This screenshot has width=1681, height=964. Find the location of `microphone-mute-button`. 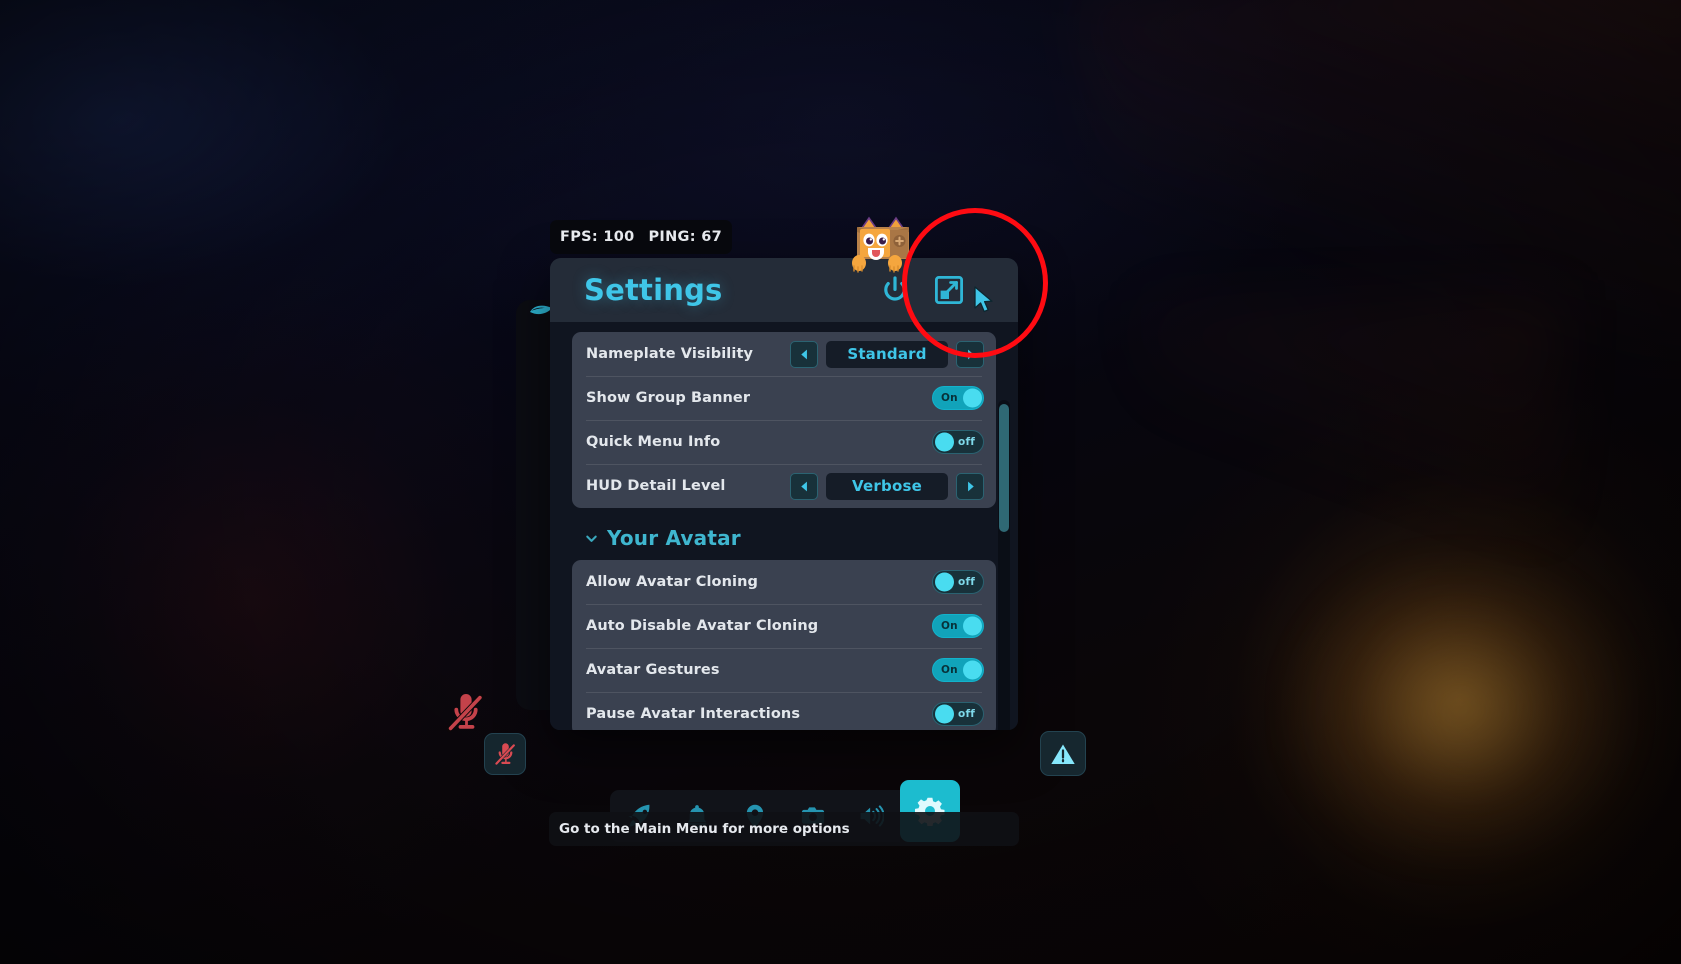

microphone-mute-button is located at coordinates (505, 754).